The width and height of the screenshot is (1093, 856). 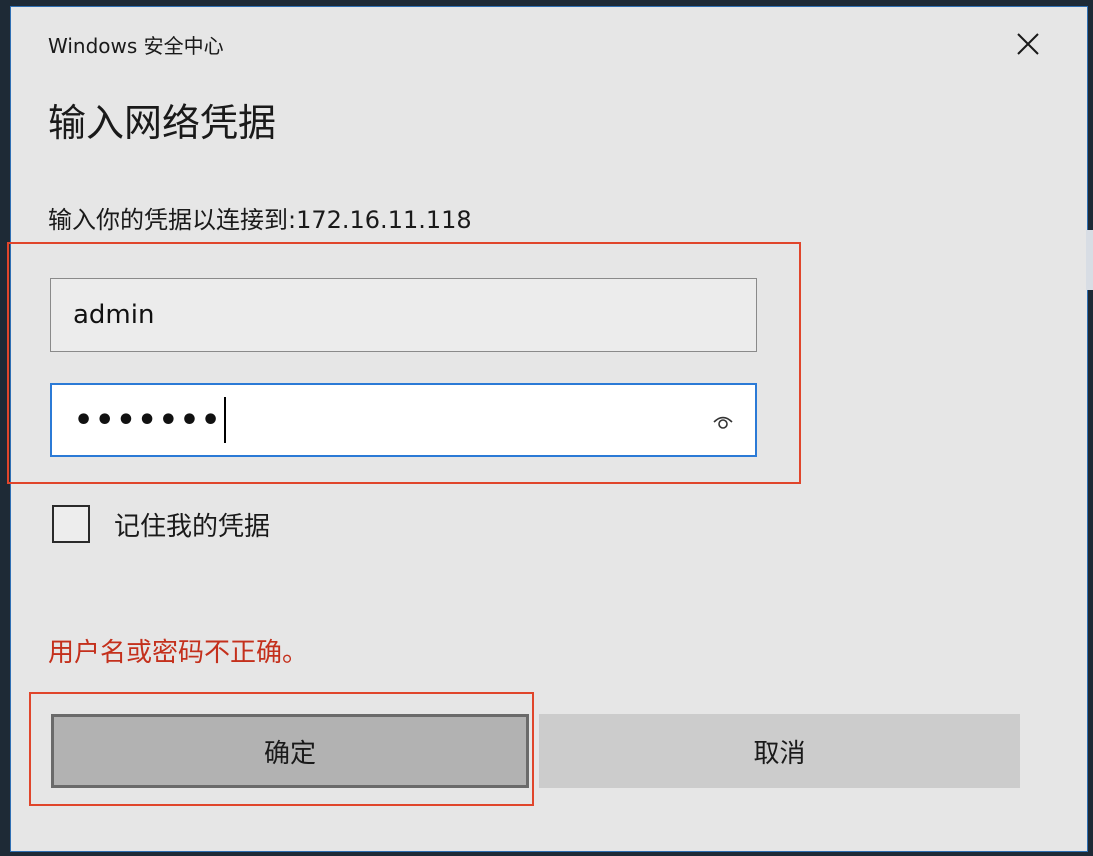 What do you see at coordinates (178, 653) in the screenshot?
I see `error-message: 用户名或密码不正确。` at bounding box center [178, 653].